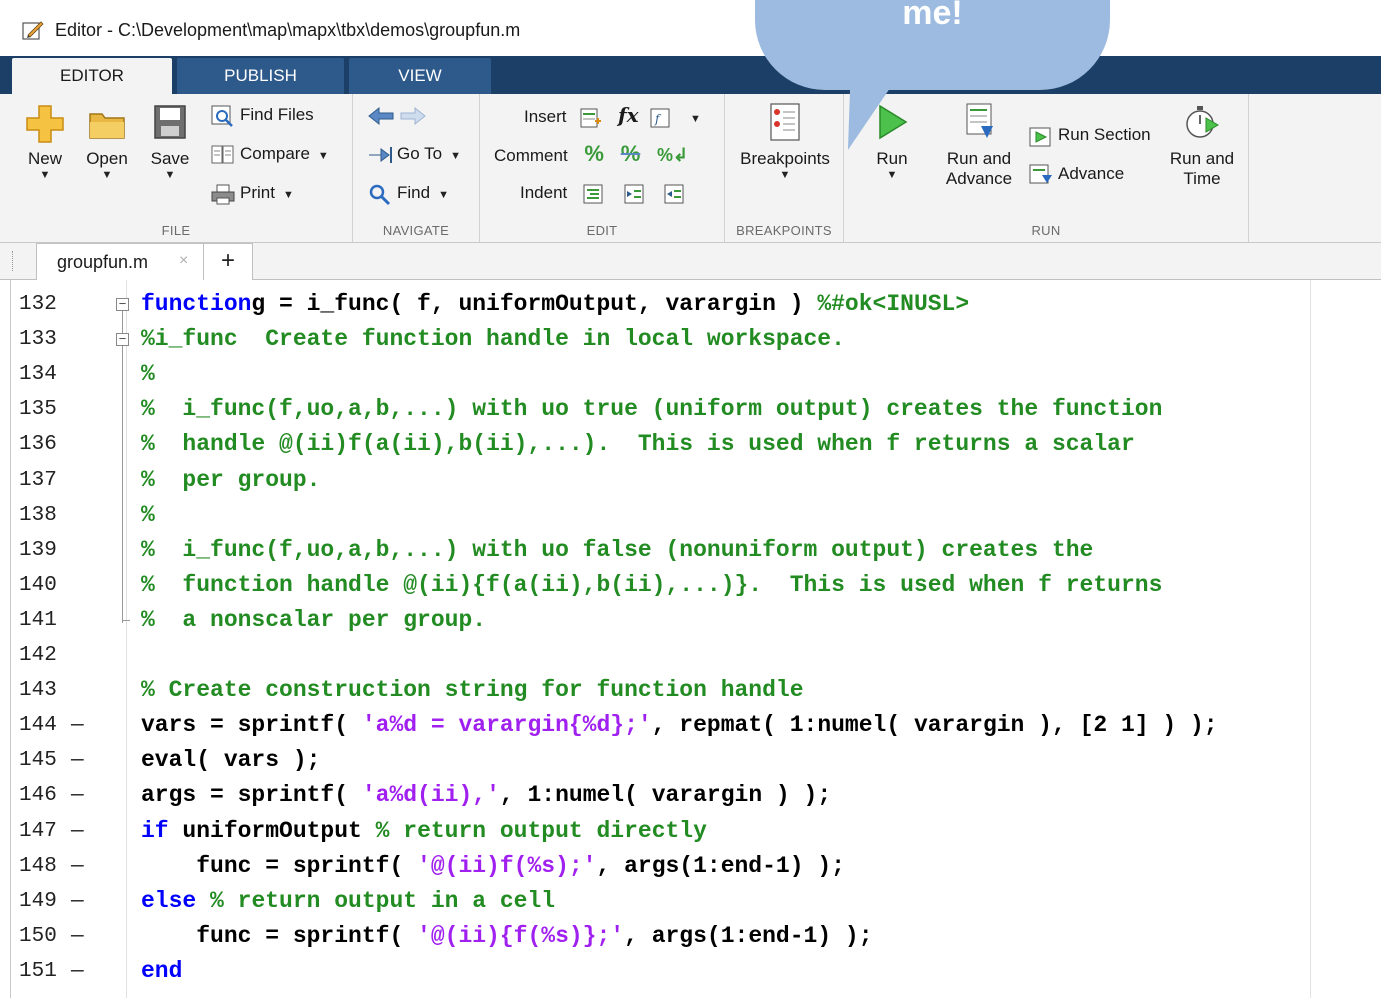 The image size is (1381, 998). I want to click on navigate-group: Go To ▼ Find ▼ NAVIGATE, so click(416, 168).